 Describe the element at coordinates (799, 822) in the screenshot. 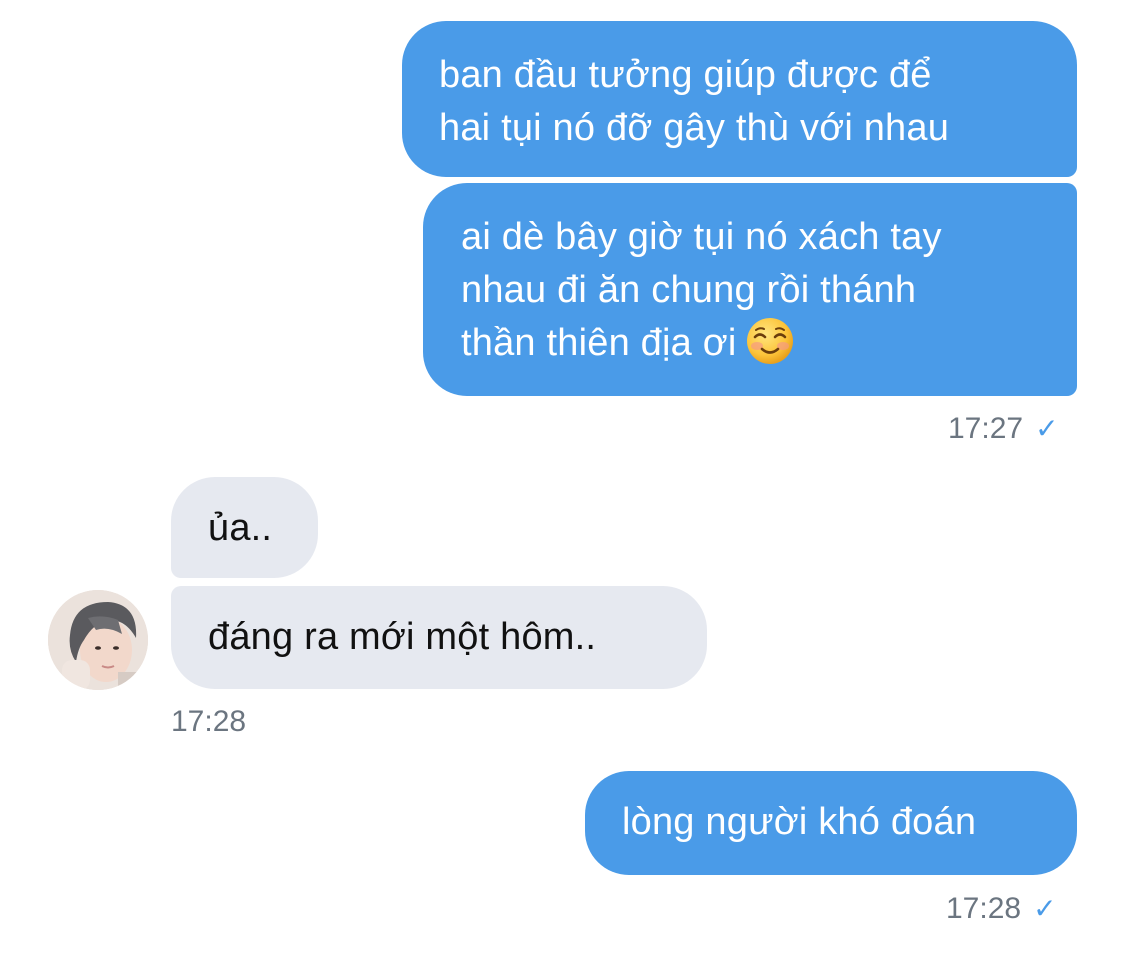

I see `message-text-line: lòng người khó đoán` at that location.